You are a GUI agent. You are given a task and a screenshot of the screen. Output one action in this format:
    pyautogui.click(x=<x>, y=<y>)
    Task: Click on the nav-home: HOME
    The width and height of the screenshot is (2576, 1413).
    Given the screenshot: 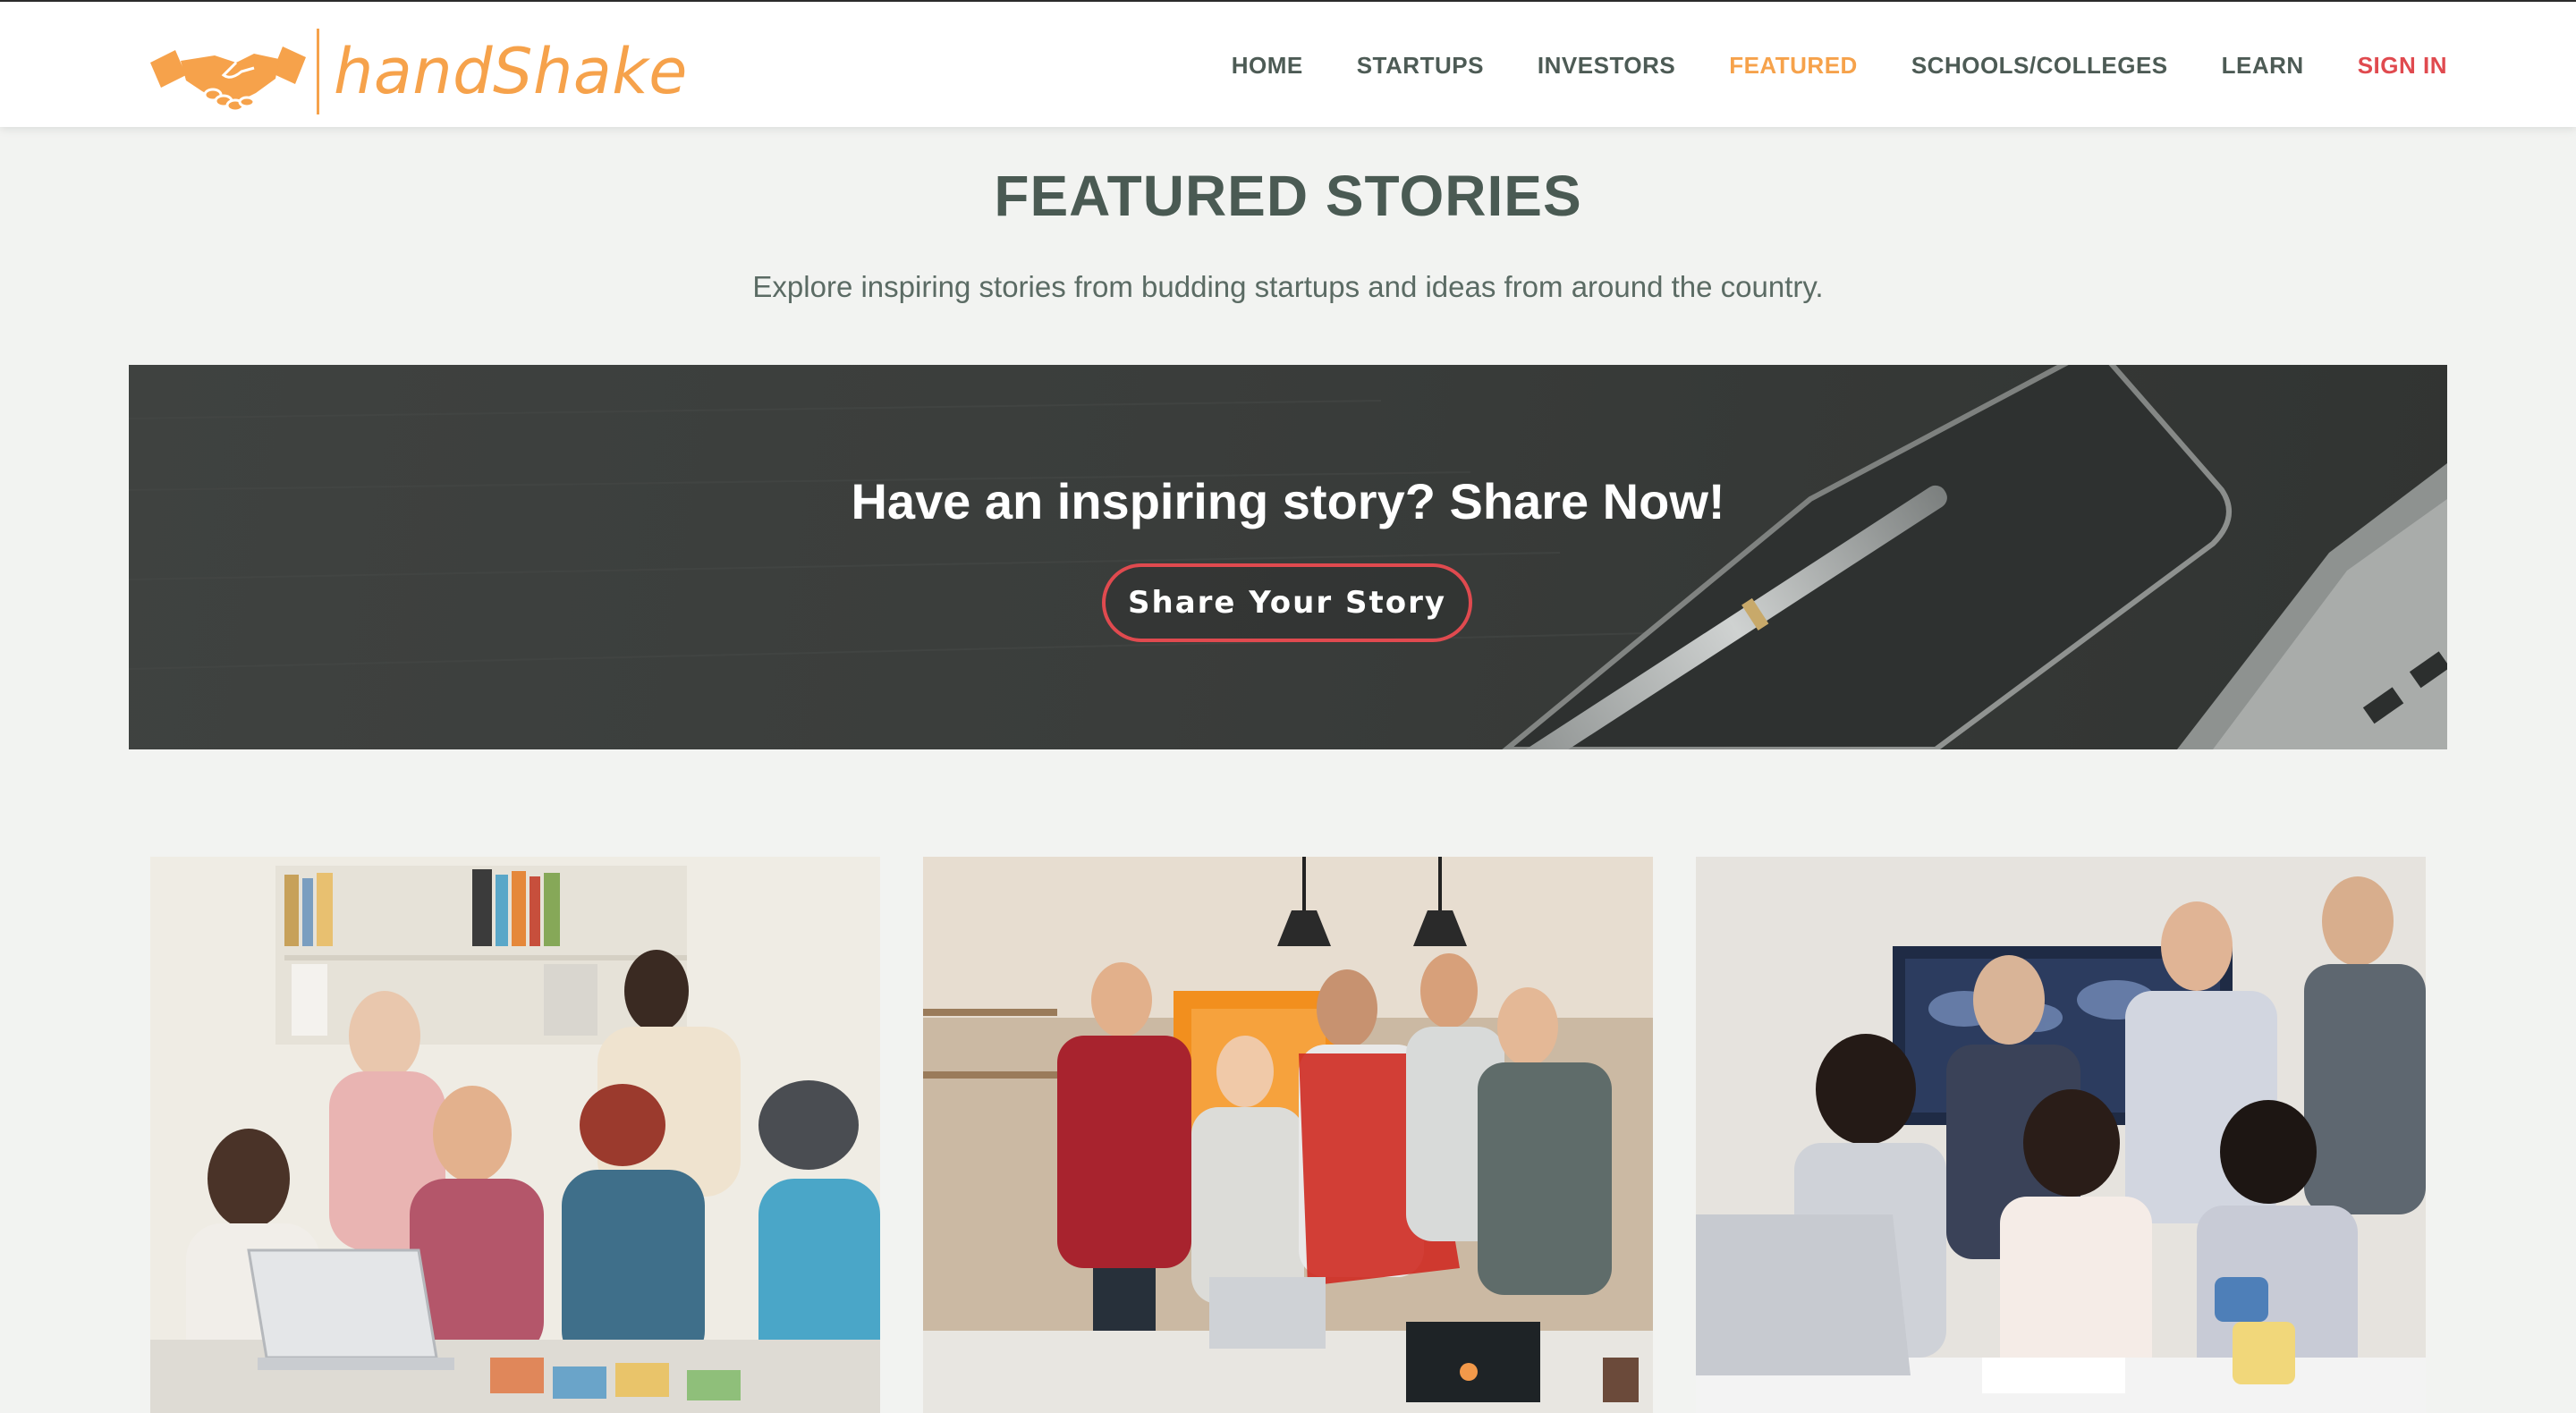 What is the action you would take?
    pyautogui.click(x=1267, y=66)
    